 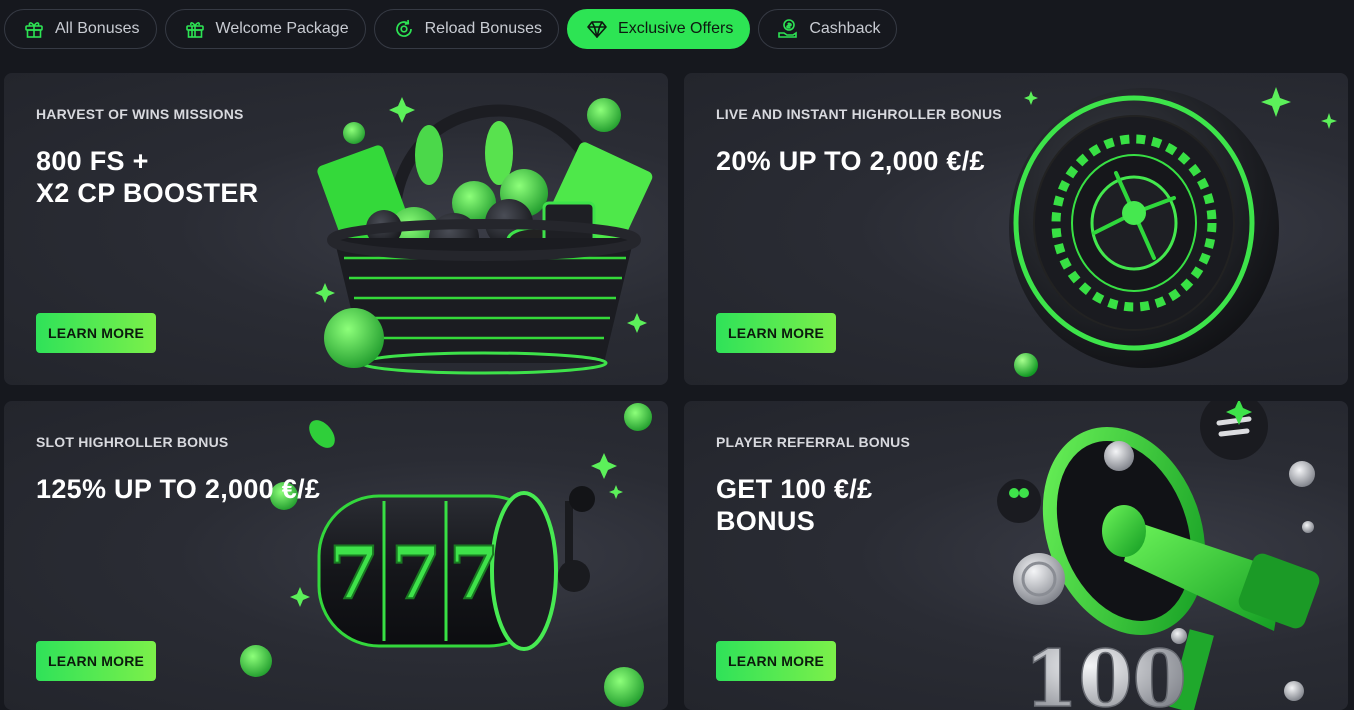 What do you see at coordinates (92, 161) in the screenshot?
I see `headline-line: 800 FS +` at bounding box center [92, 161].